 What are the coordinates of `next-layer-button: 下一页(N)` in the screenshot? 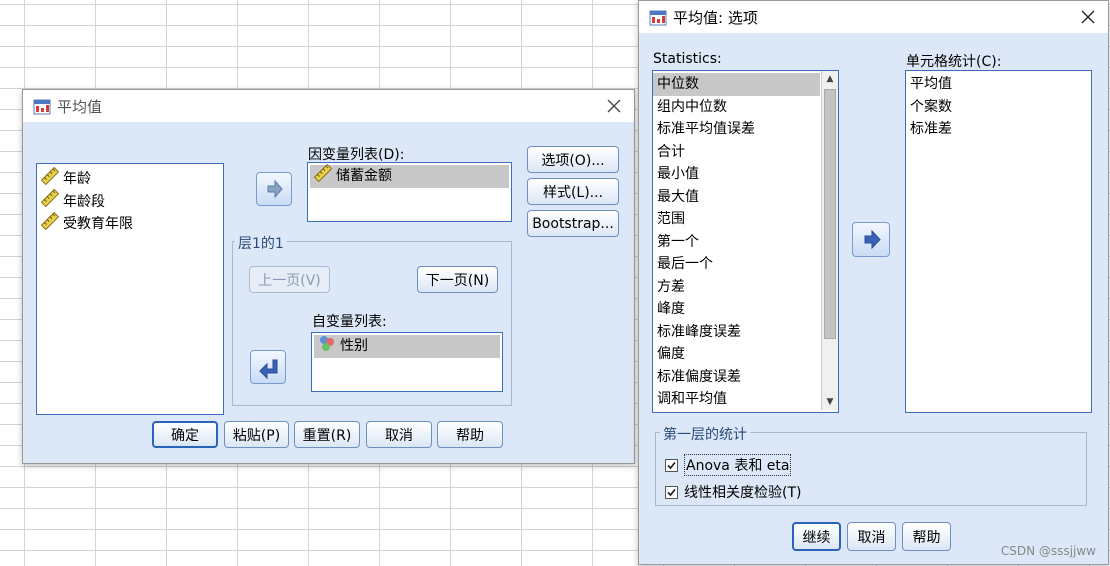 It's located at (457, 279).